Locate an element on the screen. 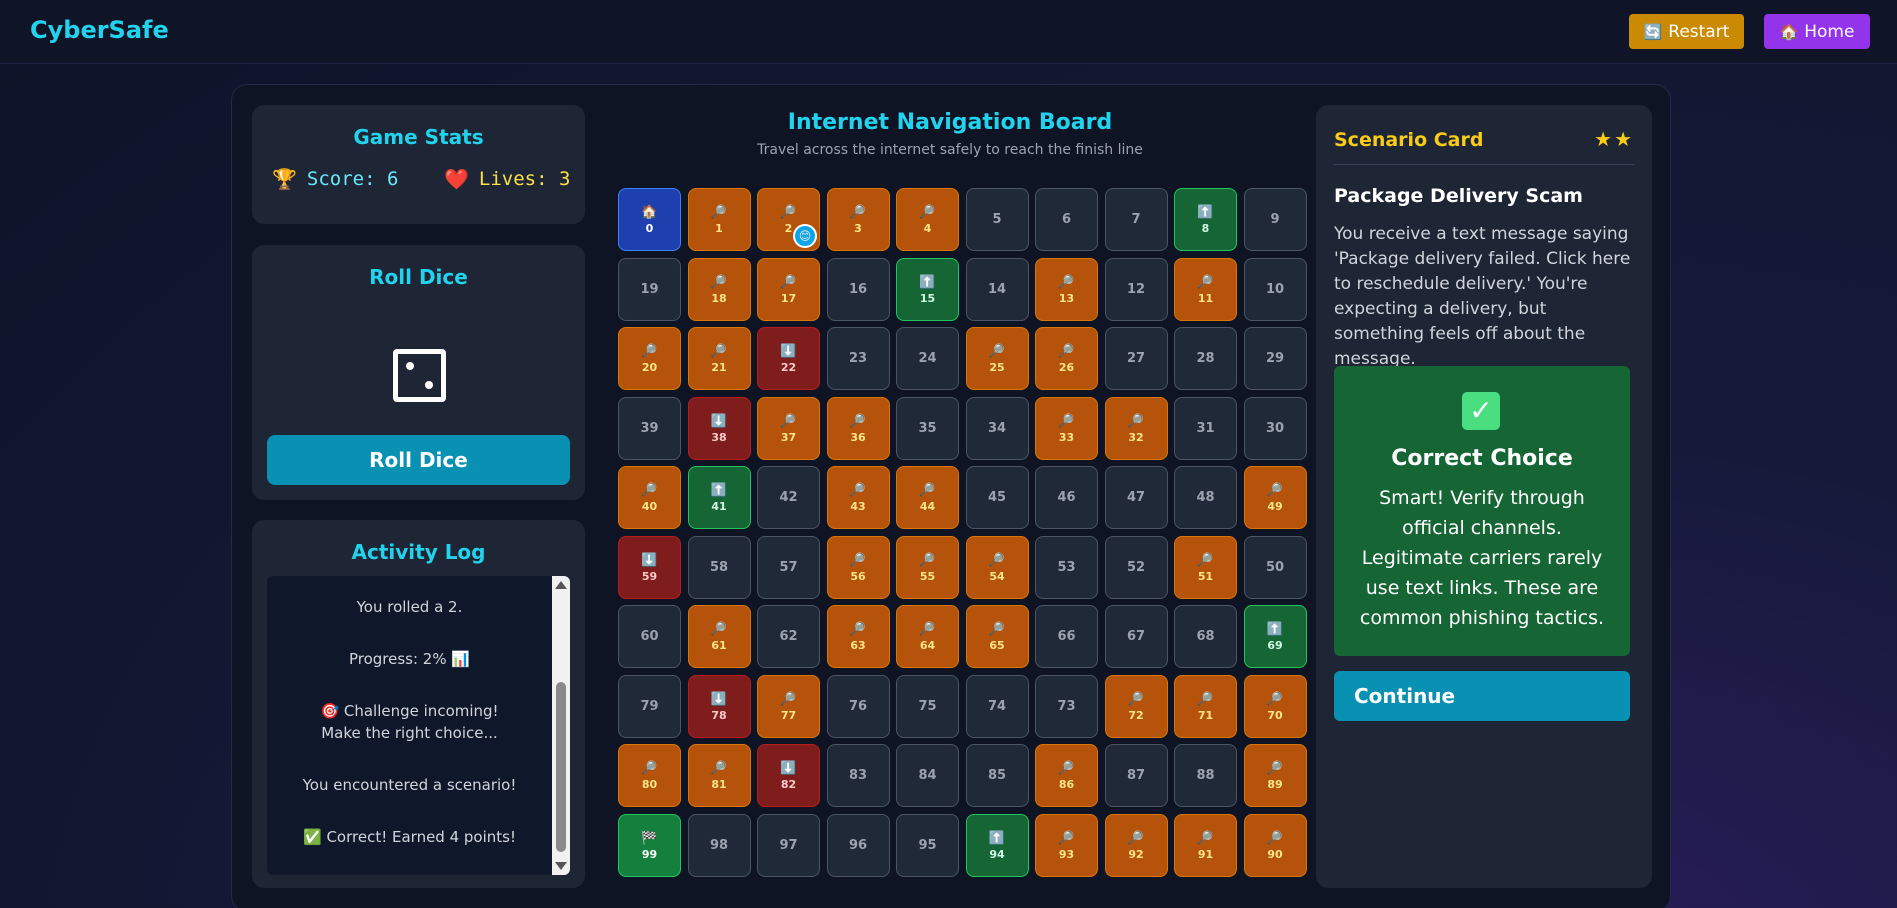  board-cell-92: 🔎 92 is located at coordinates (1136, 845).